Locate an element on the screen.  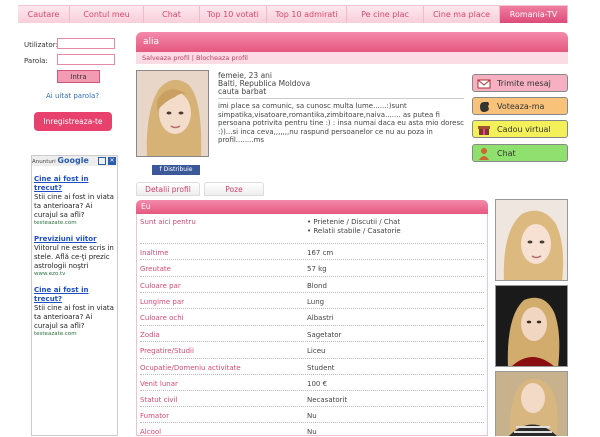
detail-value: Student is located at coordinates (321, 368).